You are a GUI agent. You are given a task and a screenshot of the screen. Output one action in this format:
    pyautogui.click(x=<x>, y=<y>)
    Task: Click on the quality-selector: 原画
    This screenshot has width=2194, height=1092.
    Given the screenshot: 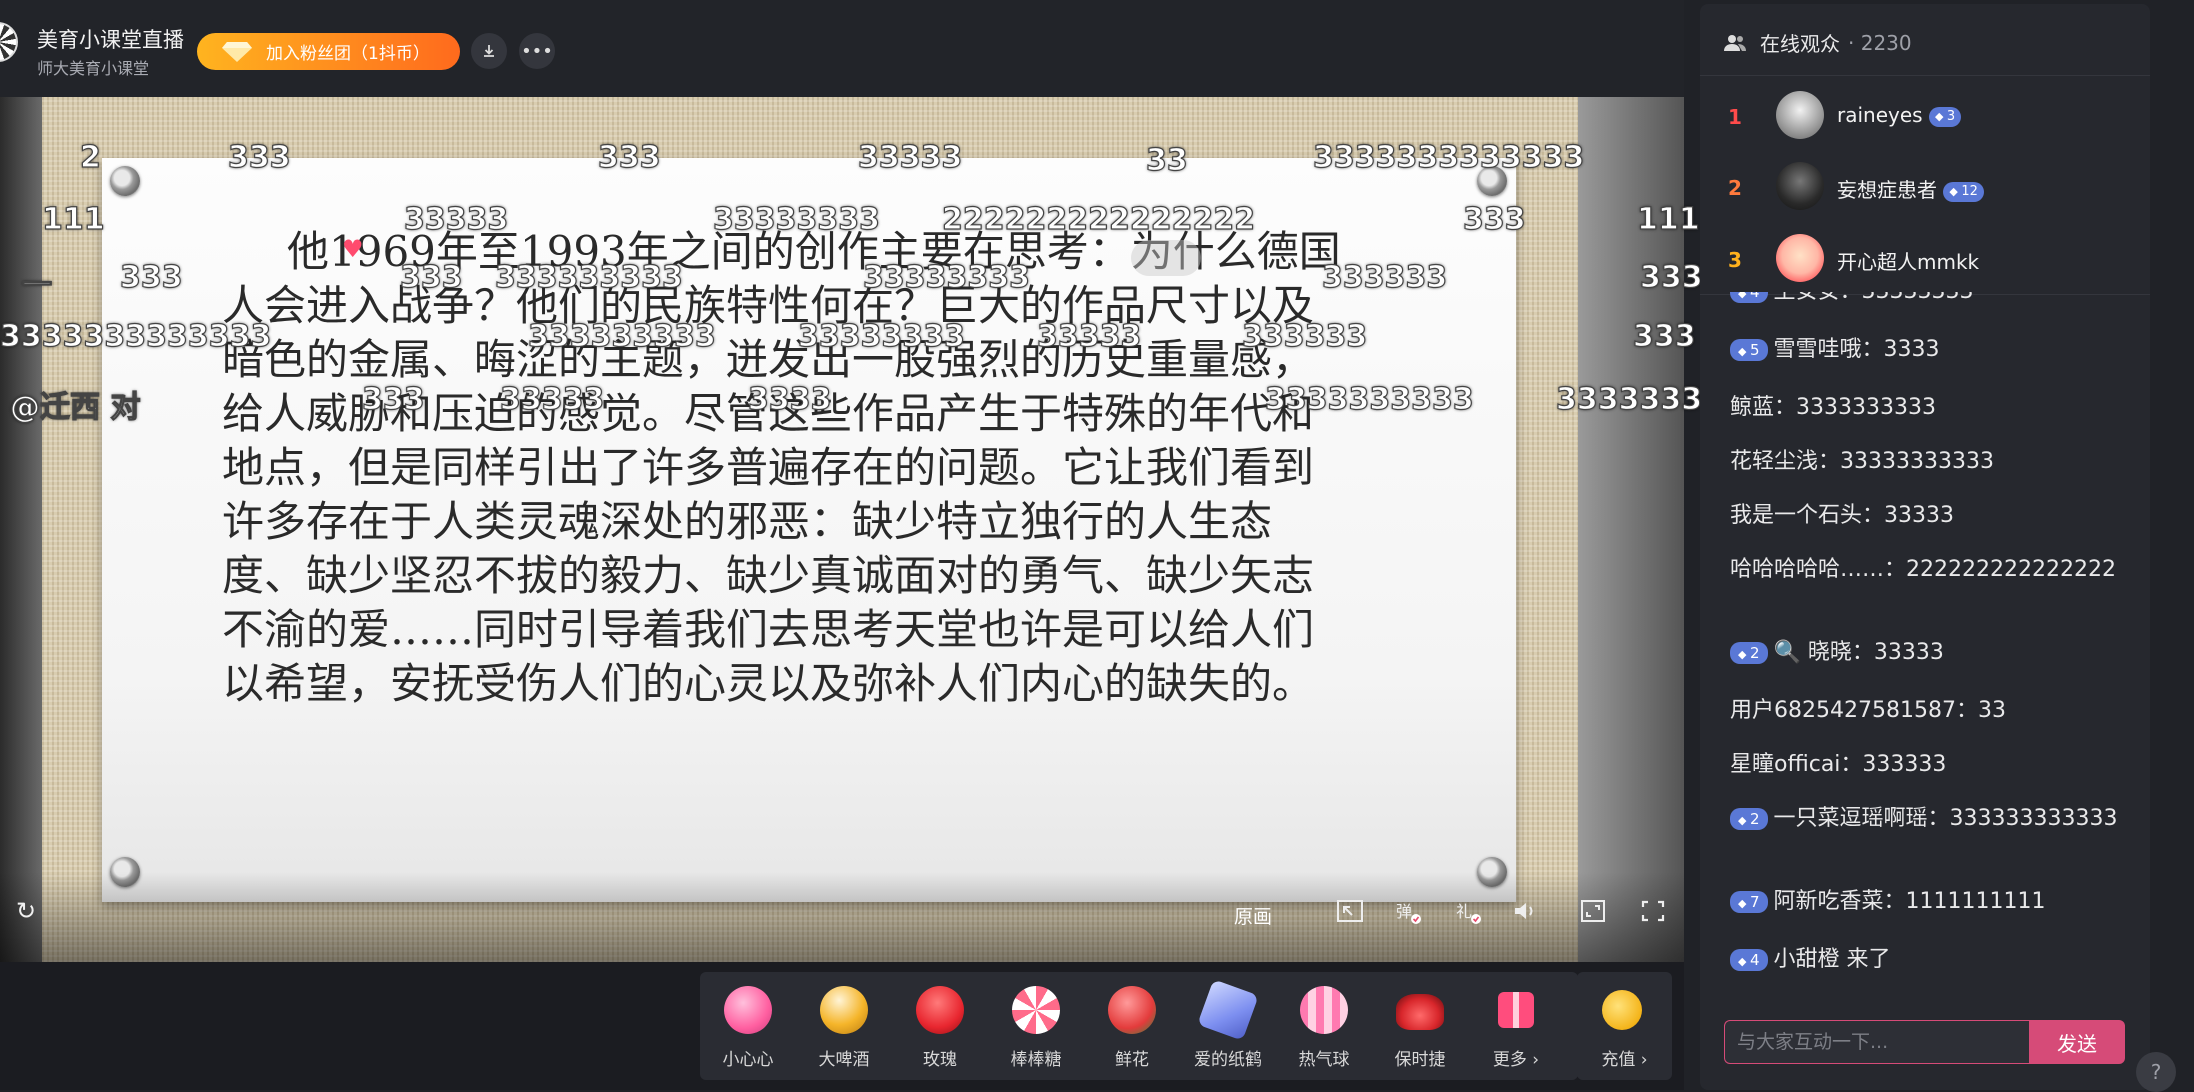 What is the action you would take?
    pyautogui.click(x=1253, y=915)
    